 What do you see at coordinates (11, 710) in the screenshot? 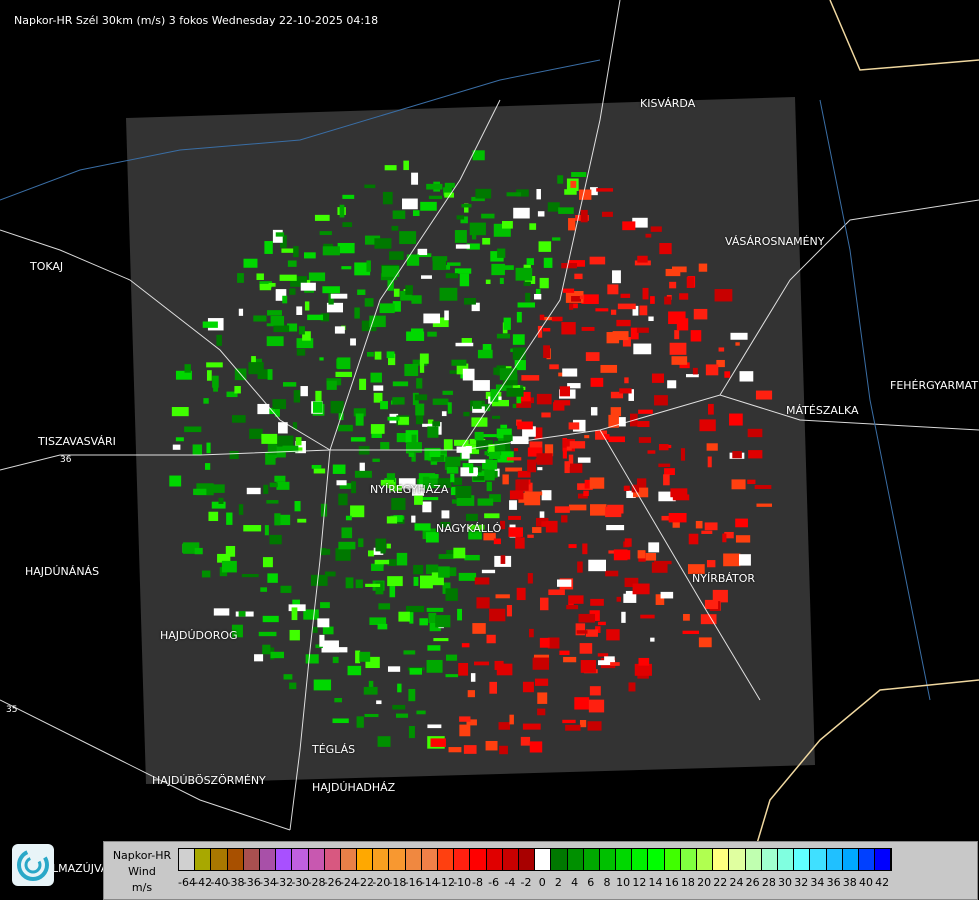
I see `road-number: 35` at bounding box center [11, 710].